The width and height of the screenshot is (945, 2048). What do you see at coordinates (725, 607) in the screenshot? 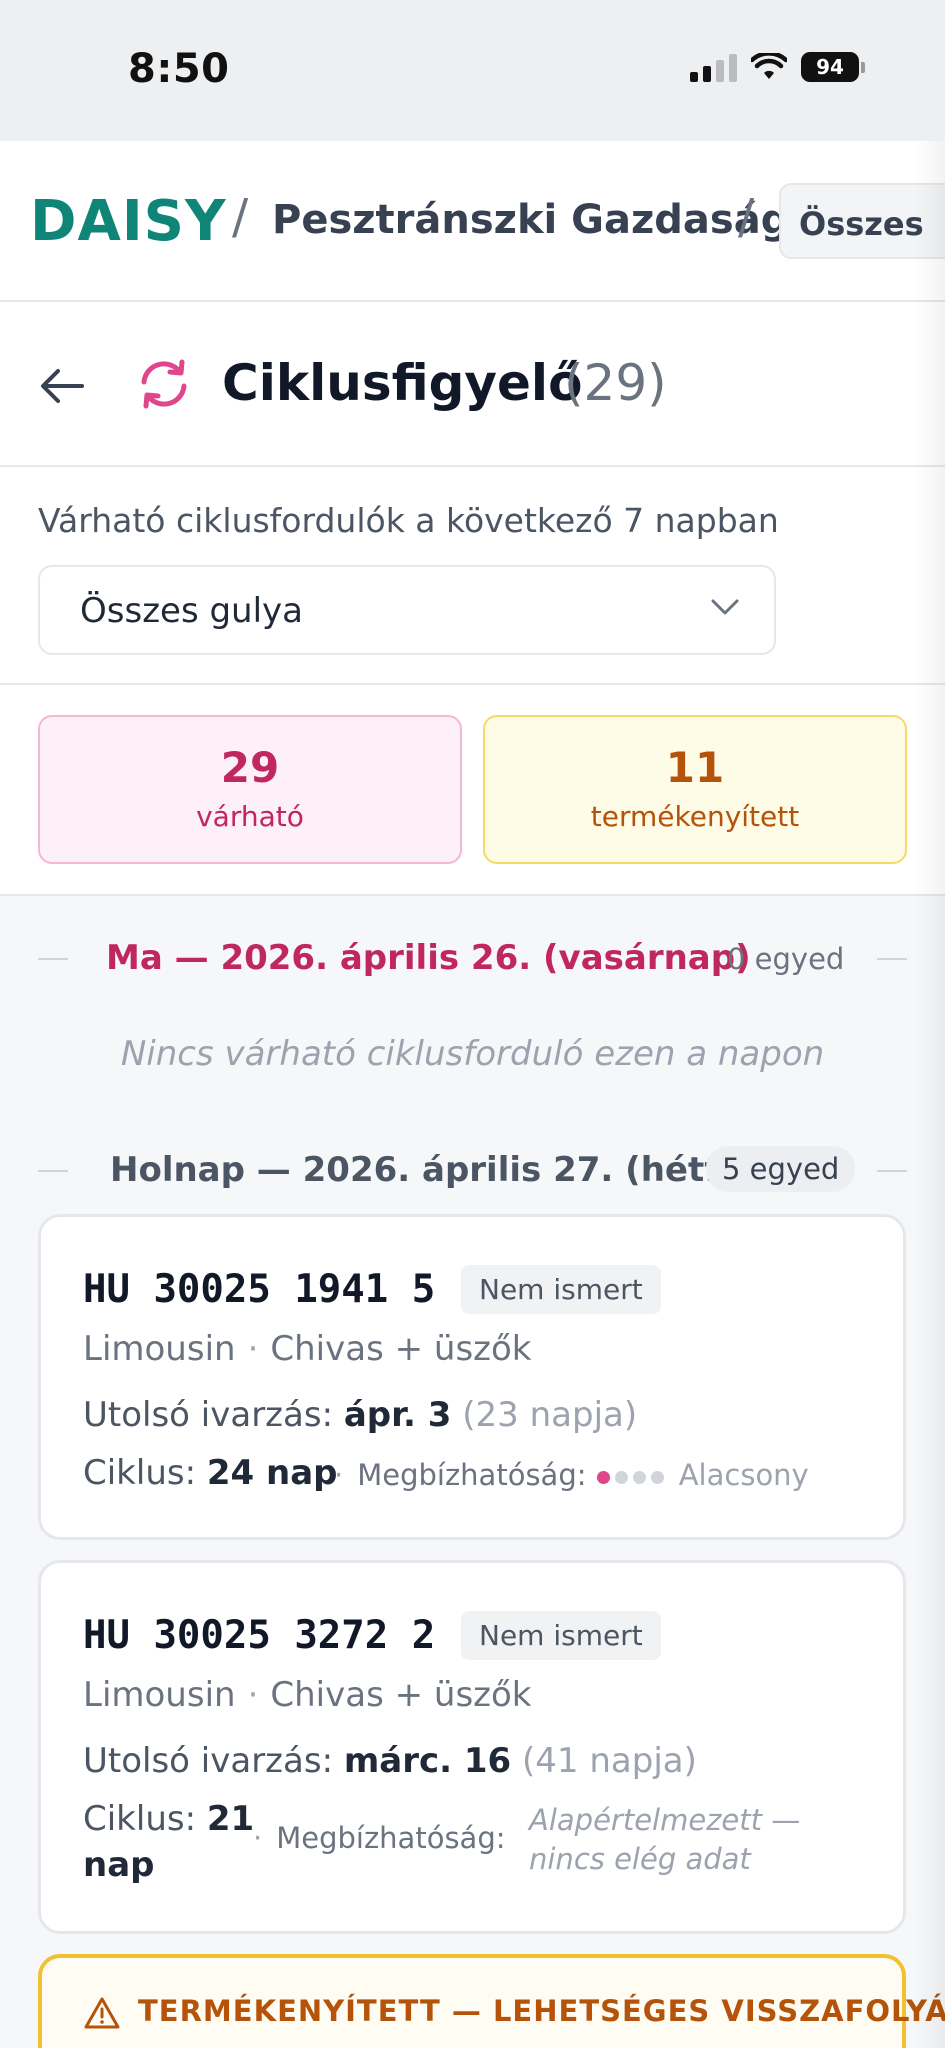
I see `chevron-down-icon` at bounding box center [725, 607].